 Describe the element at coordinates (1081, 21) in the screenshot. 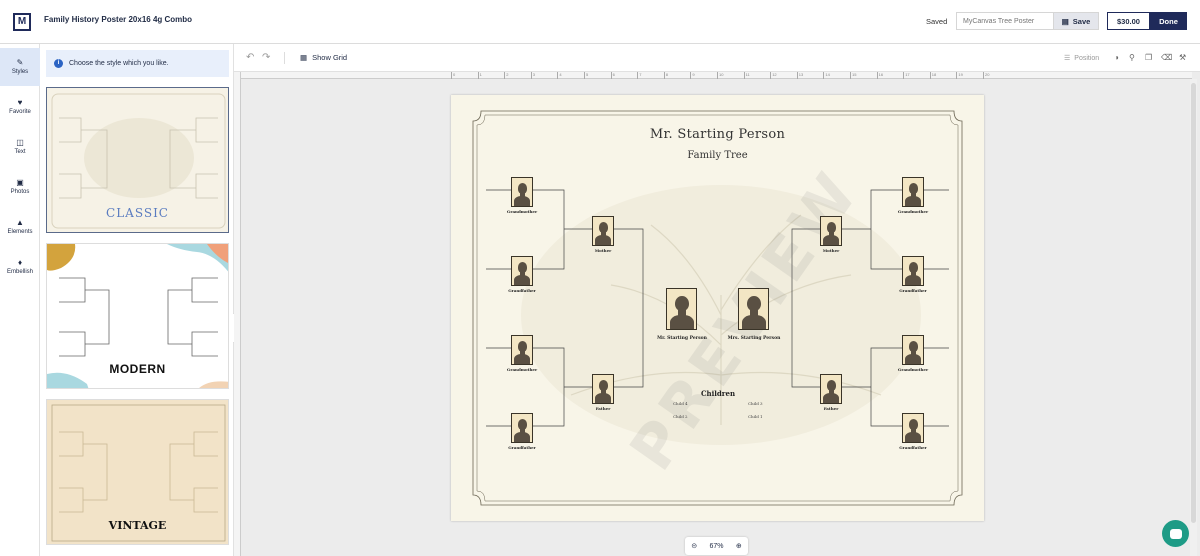

I see `save-button-label: Save` at that location.